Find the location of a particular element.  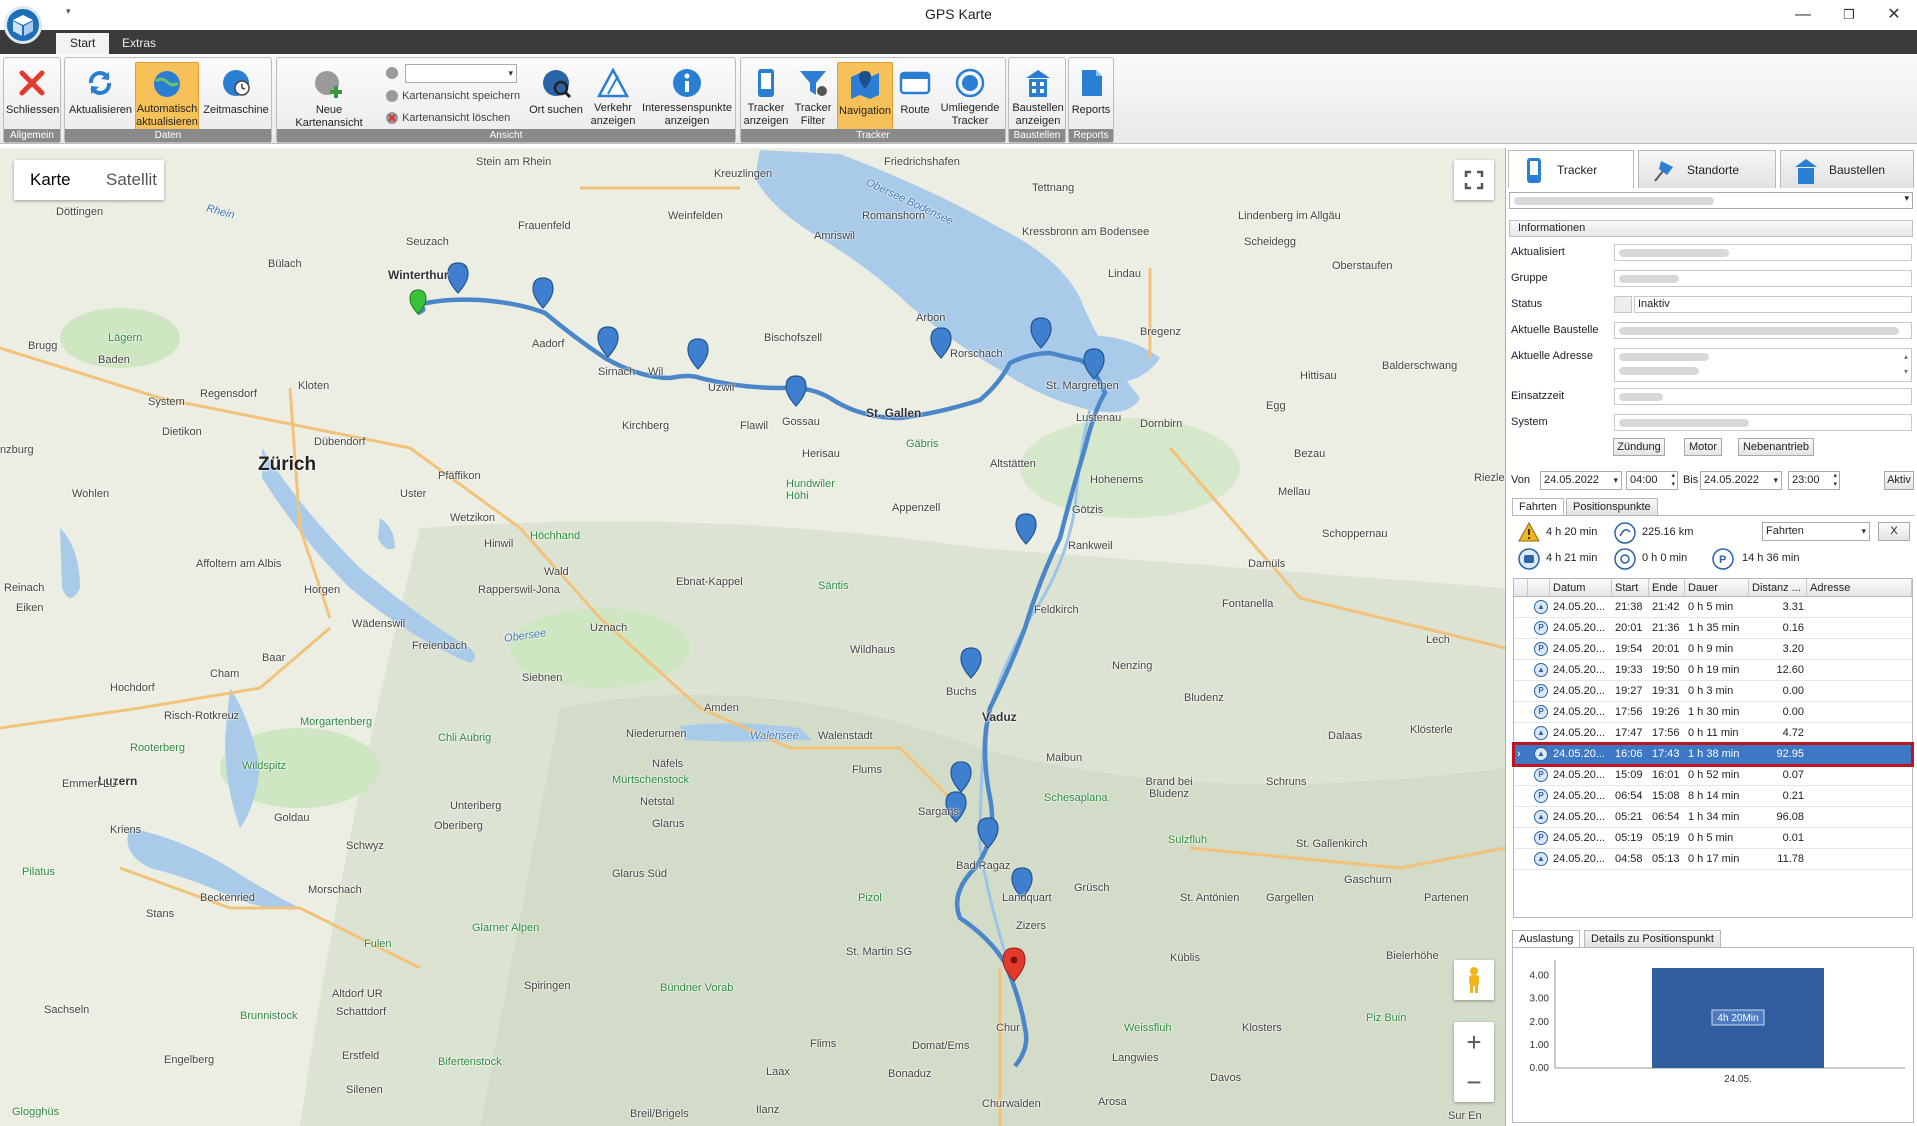

nebenantrieb-button: Nebenantrieb is located at coordinates (1776, 447).